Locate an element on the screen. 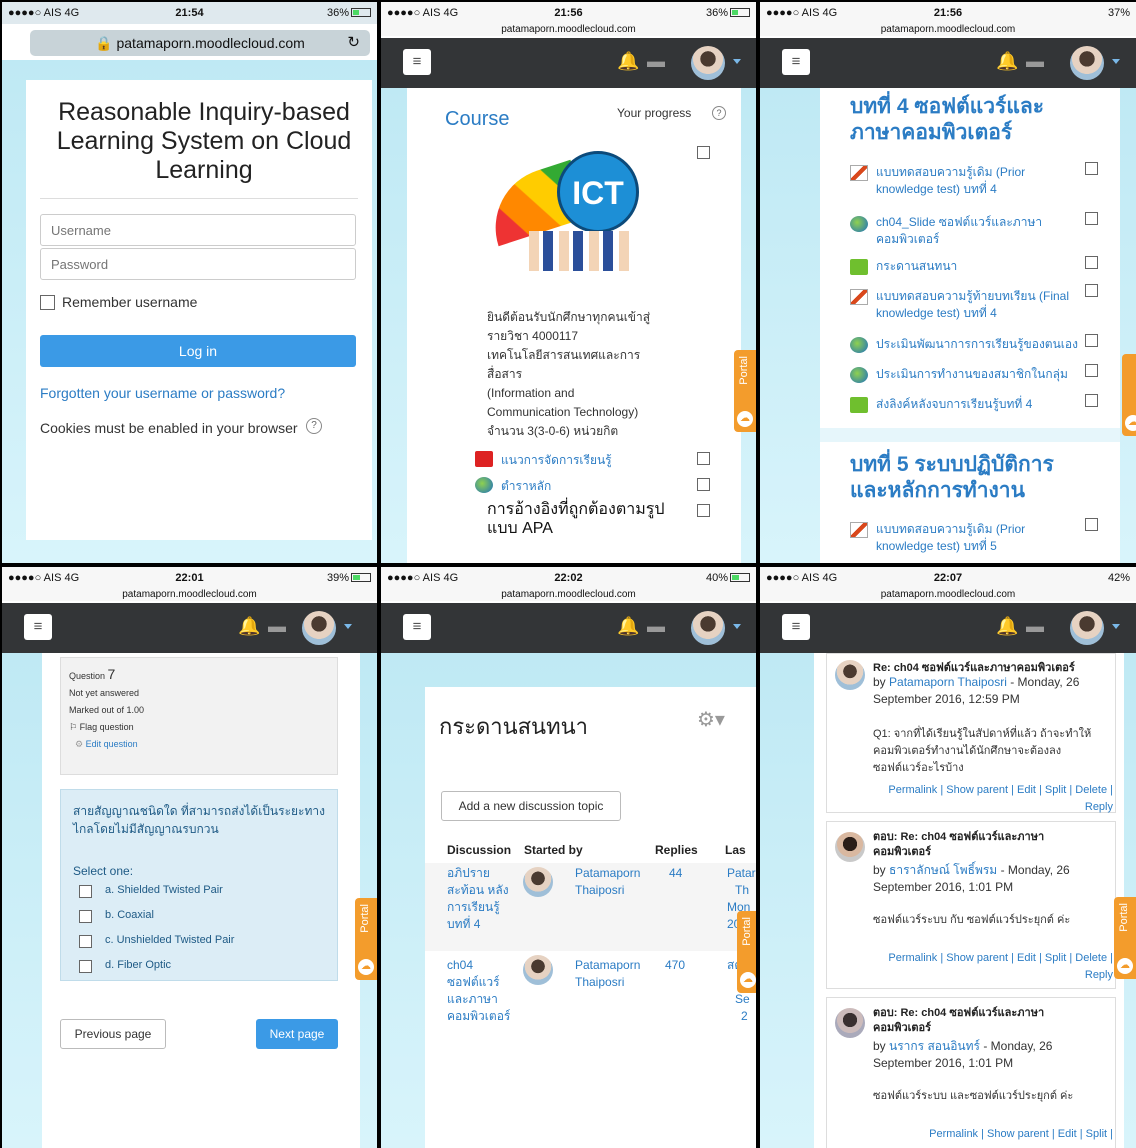 This screenshot has width=1136, height=1148. discussion-line: คอมพิวเตอร์ is located at coordinates (479, 1016).